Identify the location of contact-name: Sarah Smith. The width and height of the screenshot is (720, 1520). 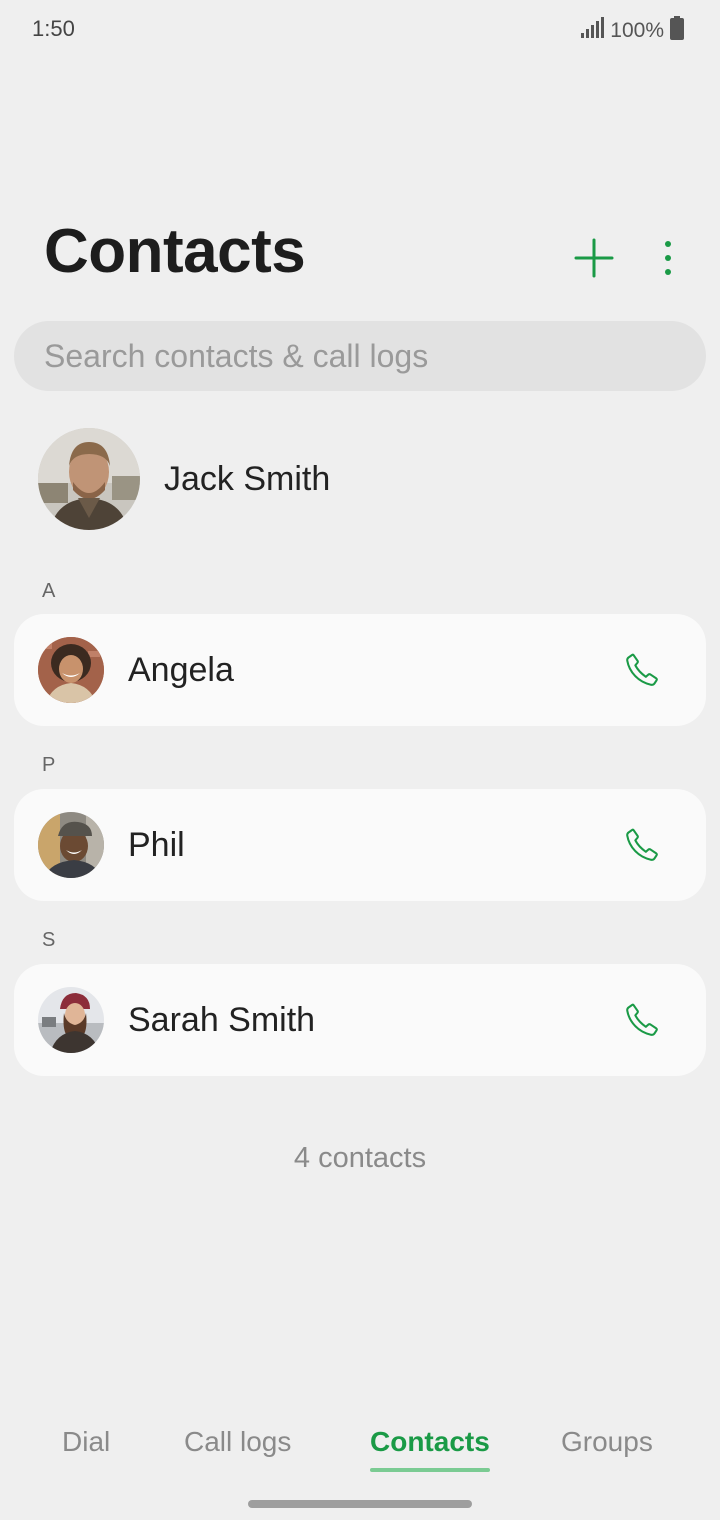
(222, 1019).